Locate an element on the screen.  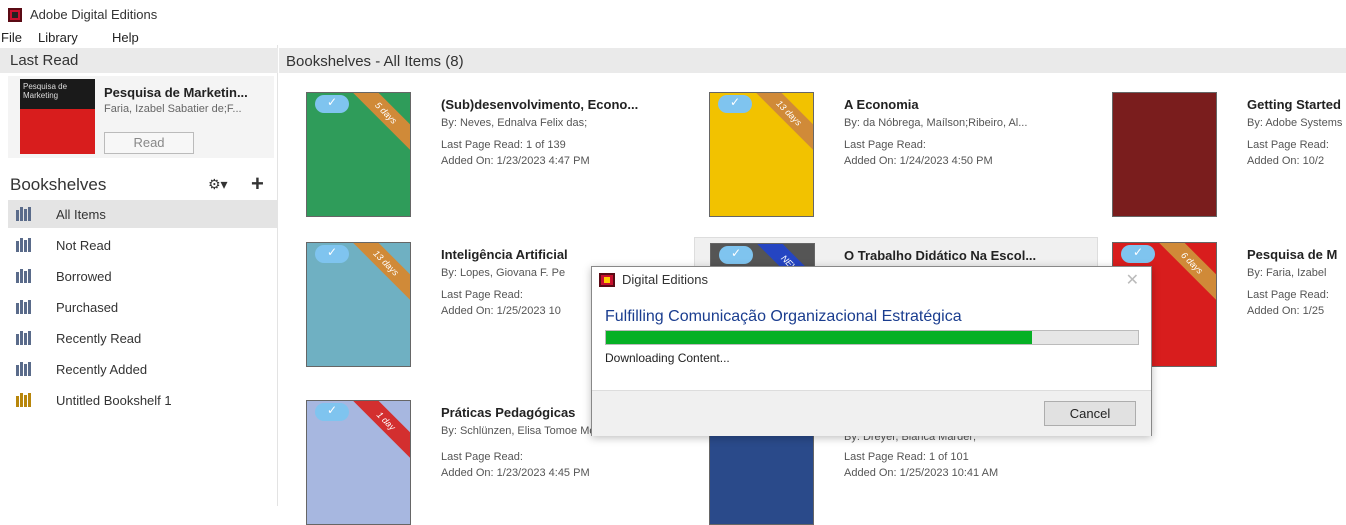
last-read-heading: Last Read is located at coordinates (44, 60).